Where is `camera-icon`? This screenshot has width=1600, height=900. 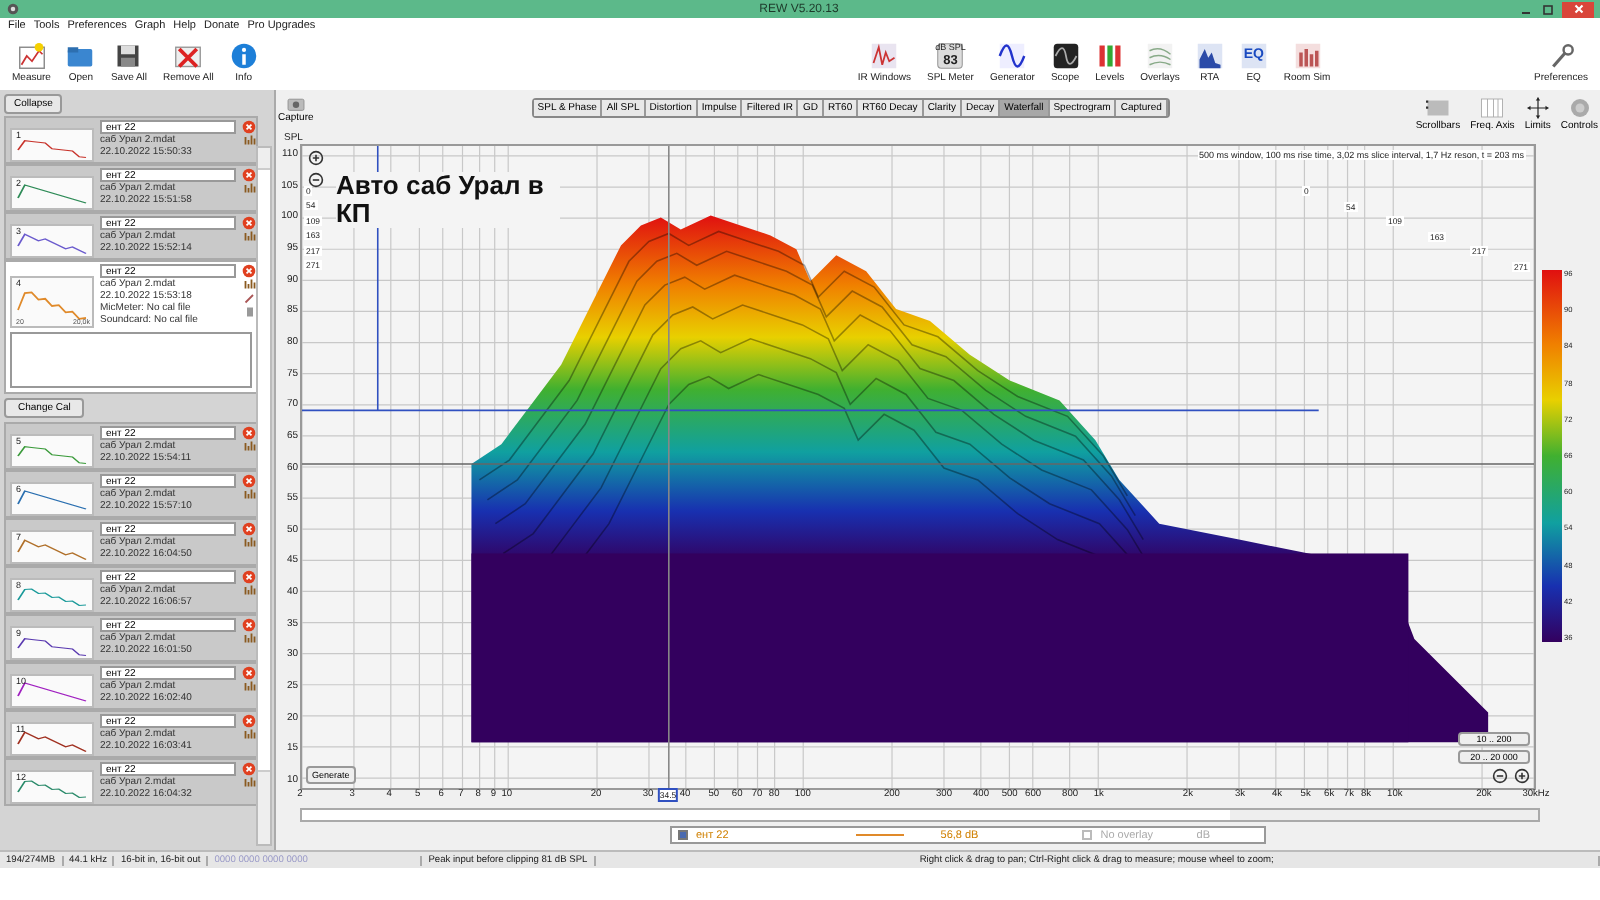 camera-icon is located at coordinates (295, 104).